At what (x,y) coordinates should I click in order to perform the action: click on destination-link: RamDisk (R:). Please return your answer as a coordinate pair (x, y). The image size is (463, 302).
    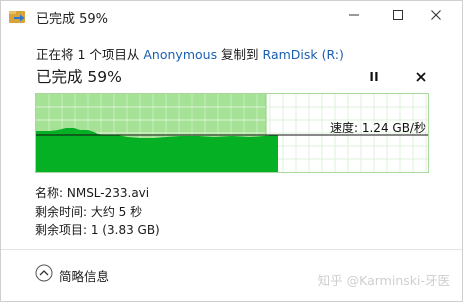
    Looking at the image, I should click on (303, 54).